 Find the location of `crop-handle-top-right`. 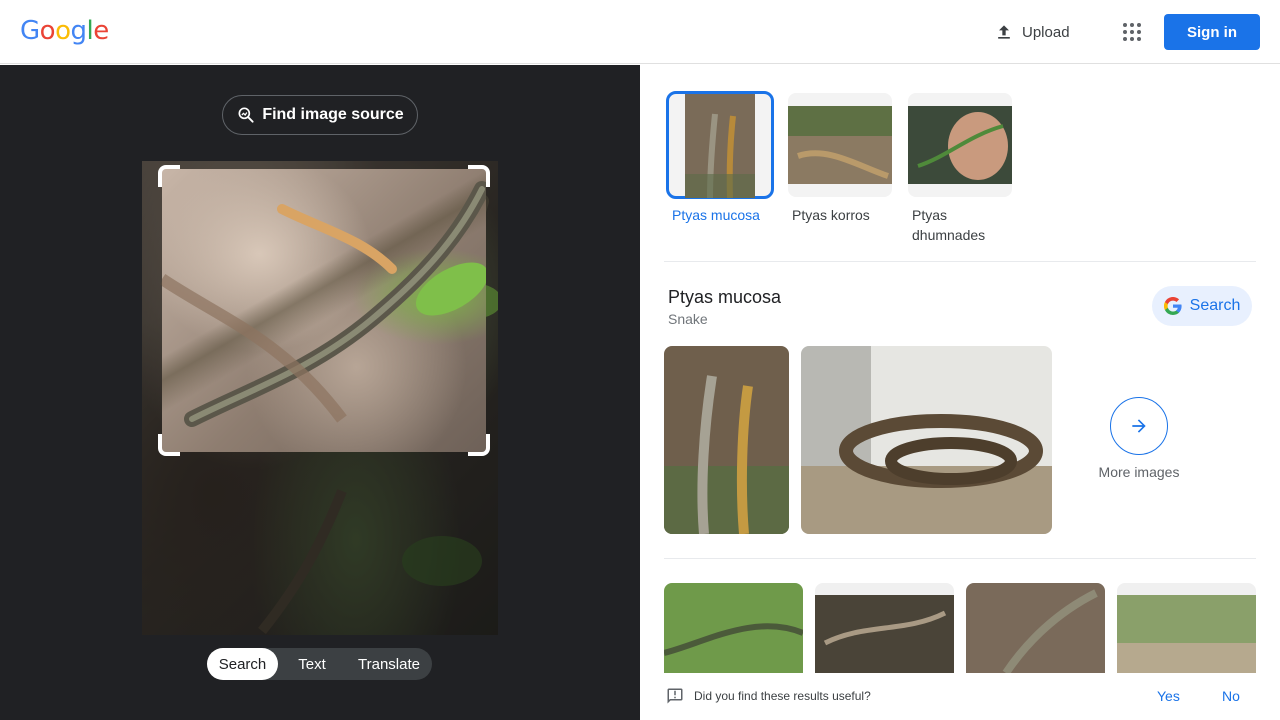

crop-handle-top-right is located at coordinates (479, 176).